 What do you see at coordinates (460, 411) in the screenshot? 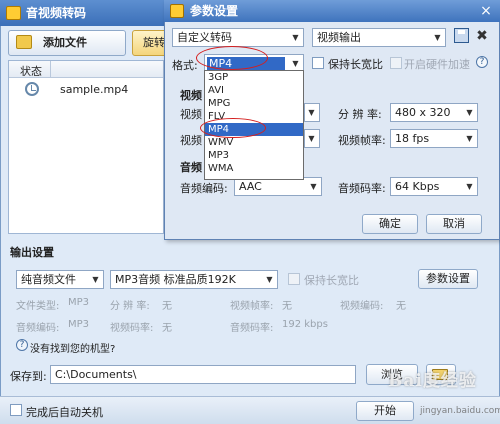
I see `watermark-url: jingyan.baidu.com` at bounding box center [460, 411].